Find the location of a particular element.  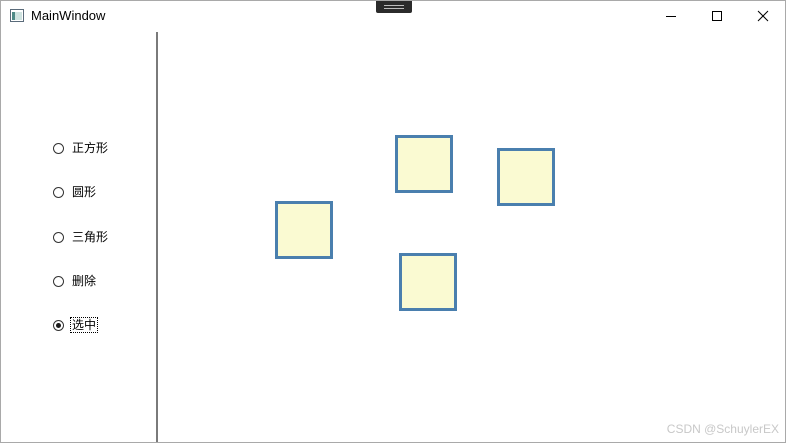

radio-label: 正方形 is located at coordinates (90, 148).